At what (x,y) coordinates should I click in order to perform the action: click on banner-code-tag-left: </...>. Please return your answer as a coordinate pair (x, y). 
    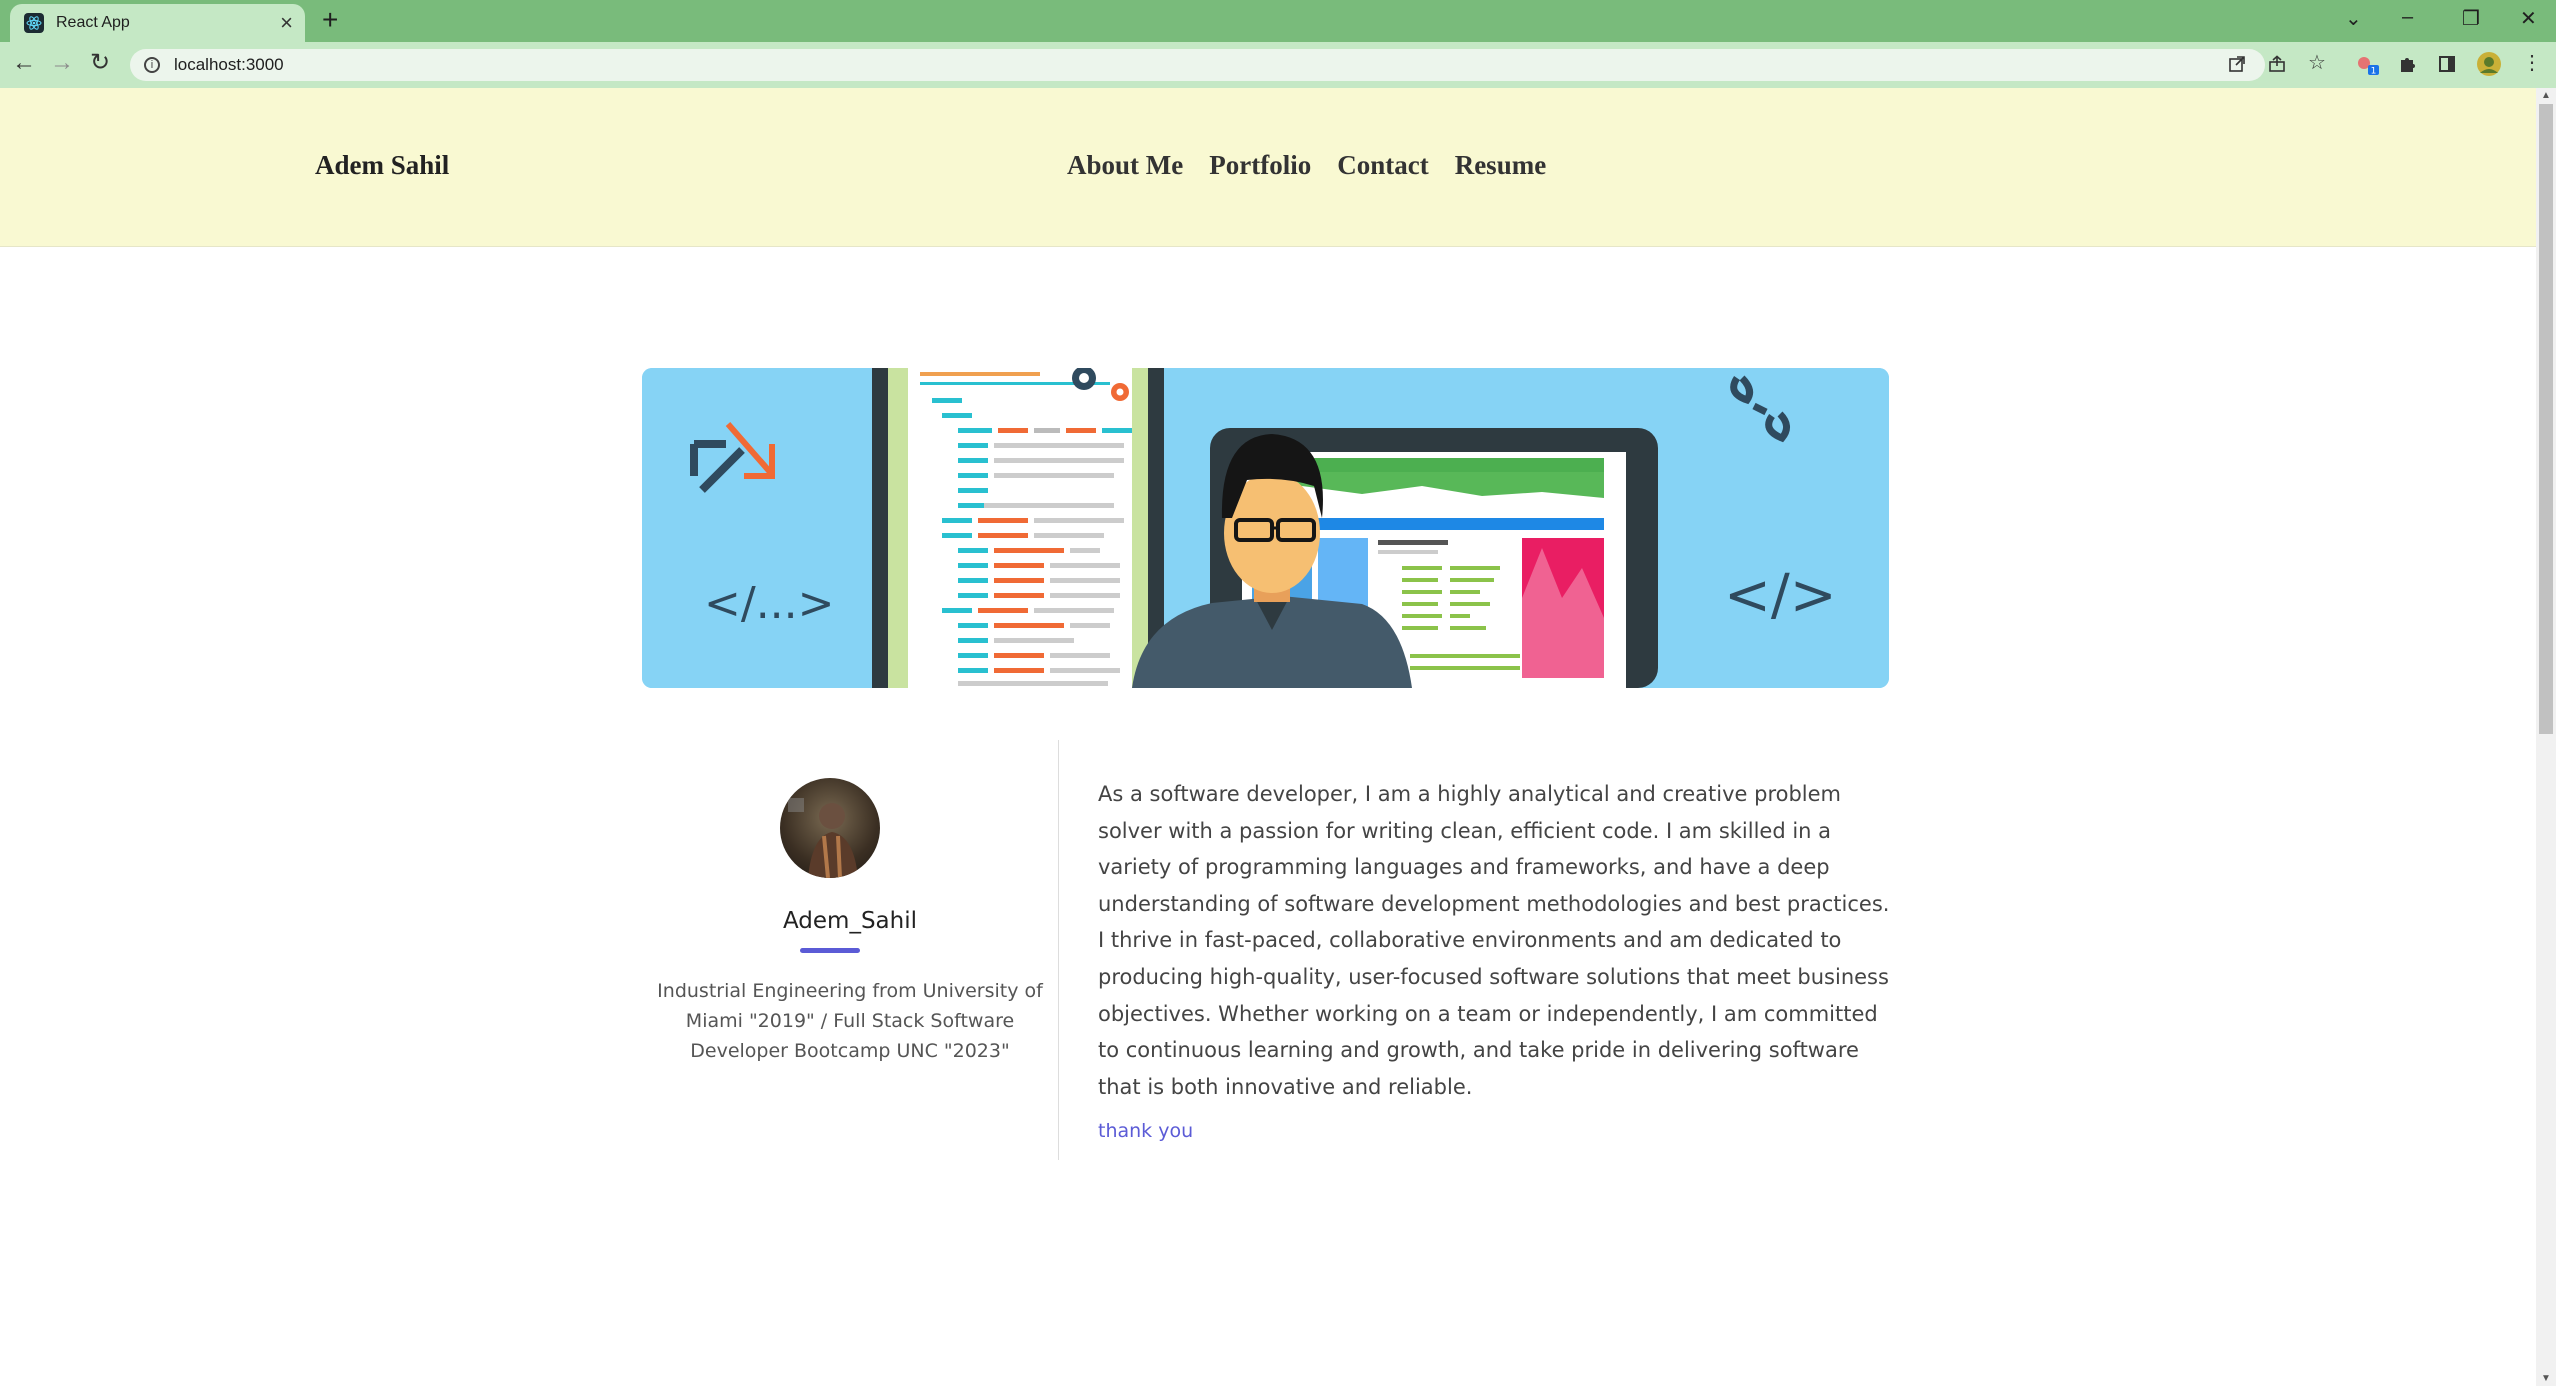
    Looking at the image, I should click on (769, 603).